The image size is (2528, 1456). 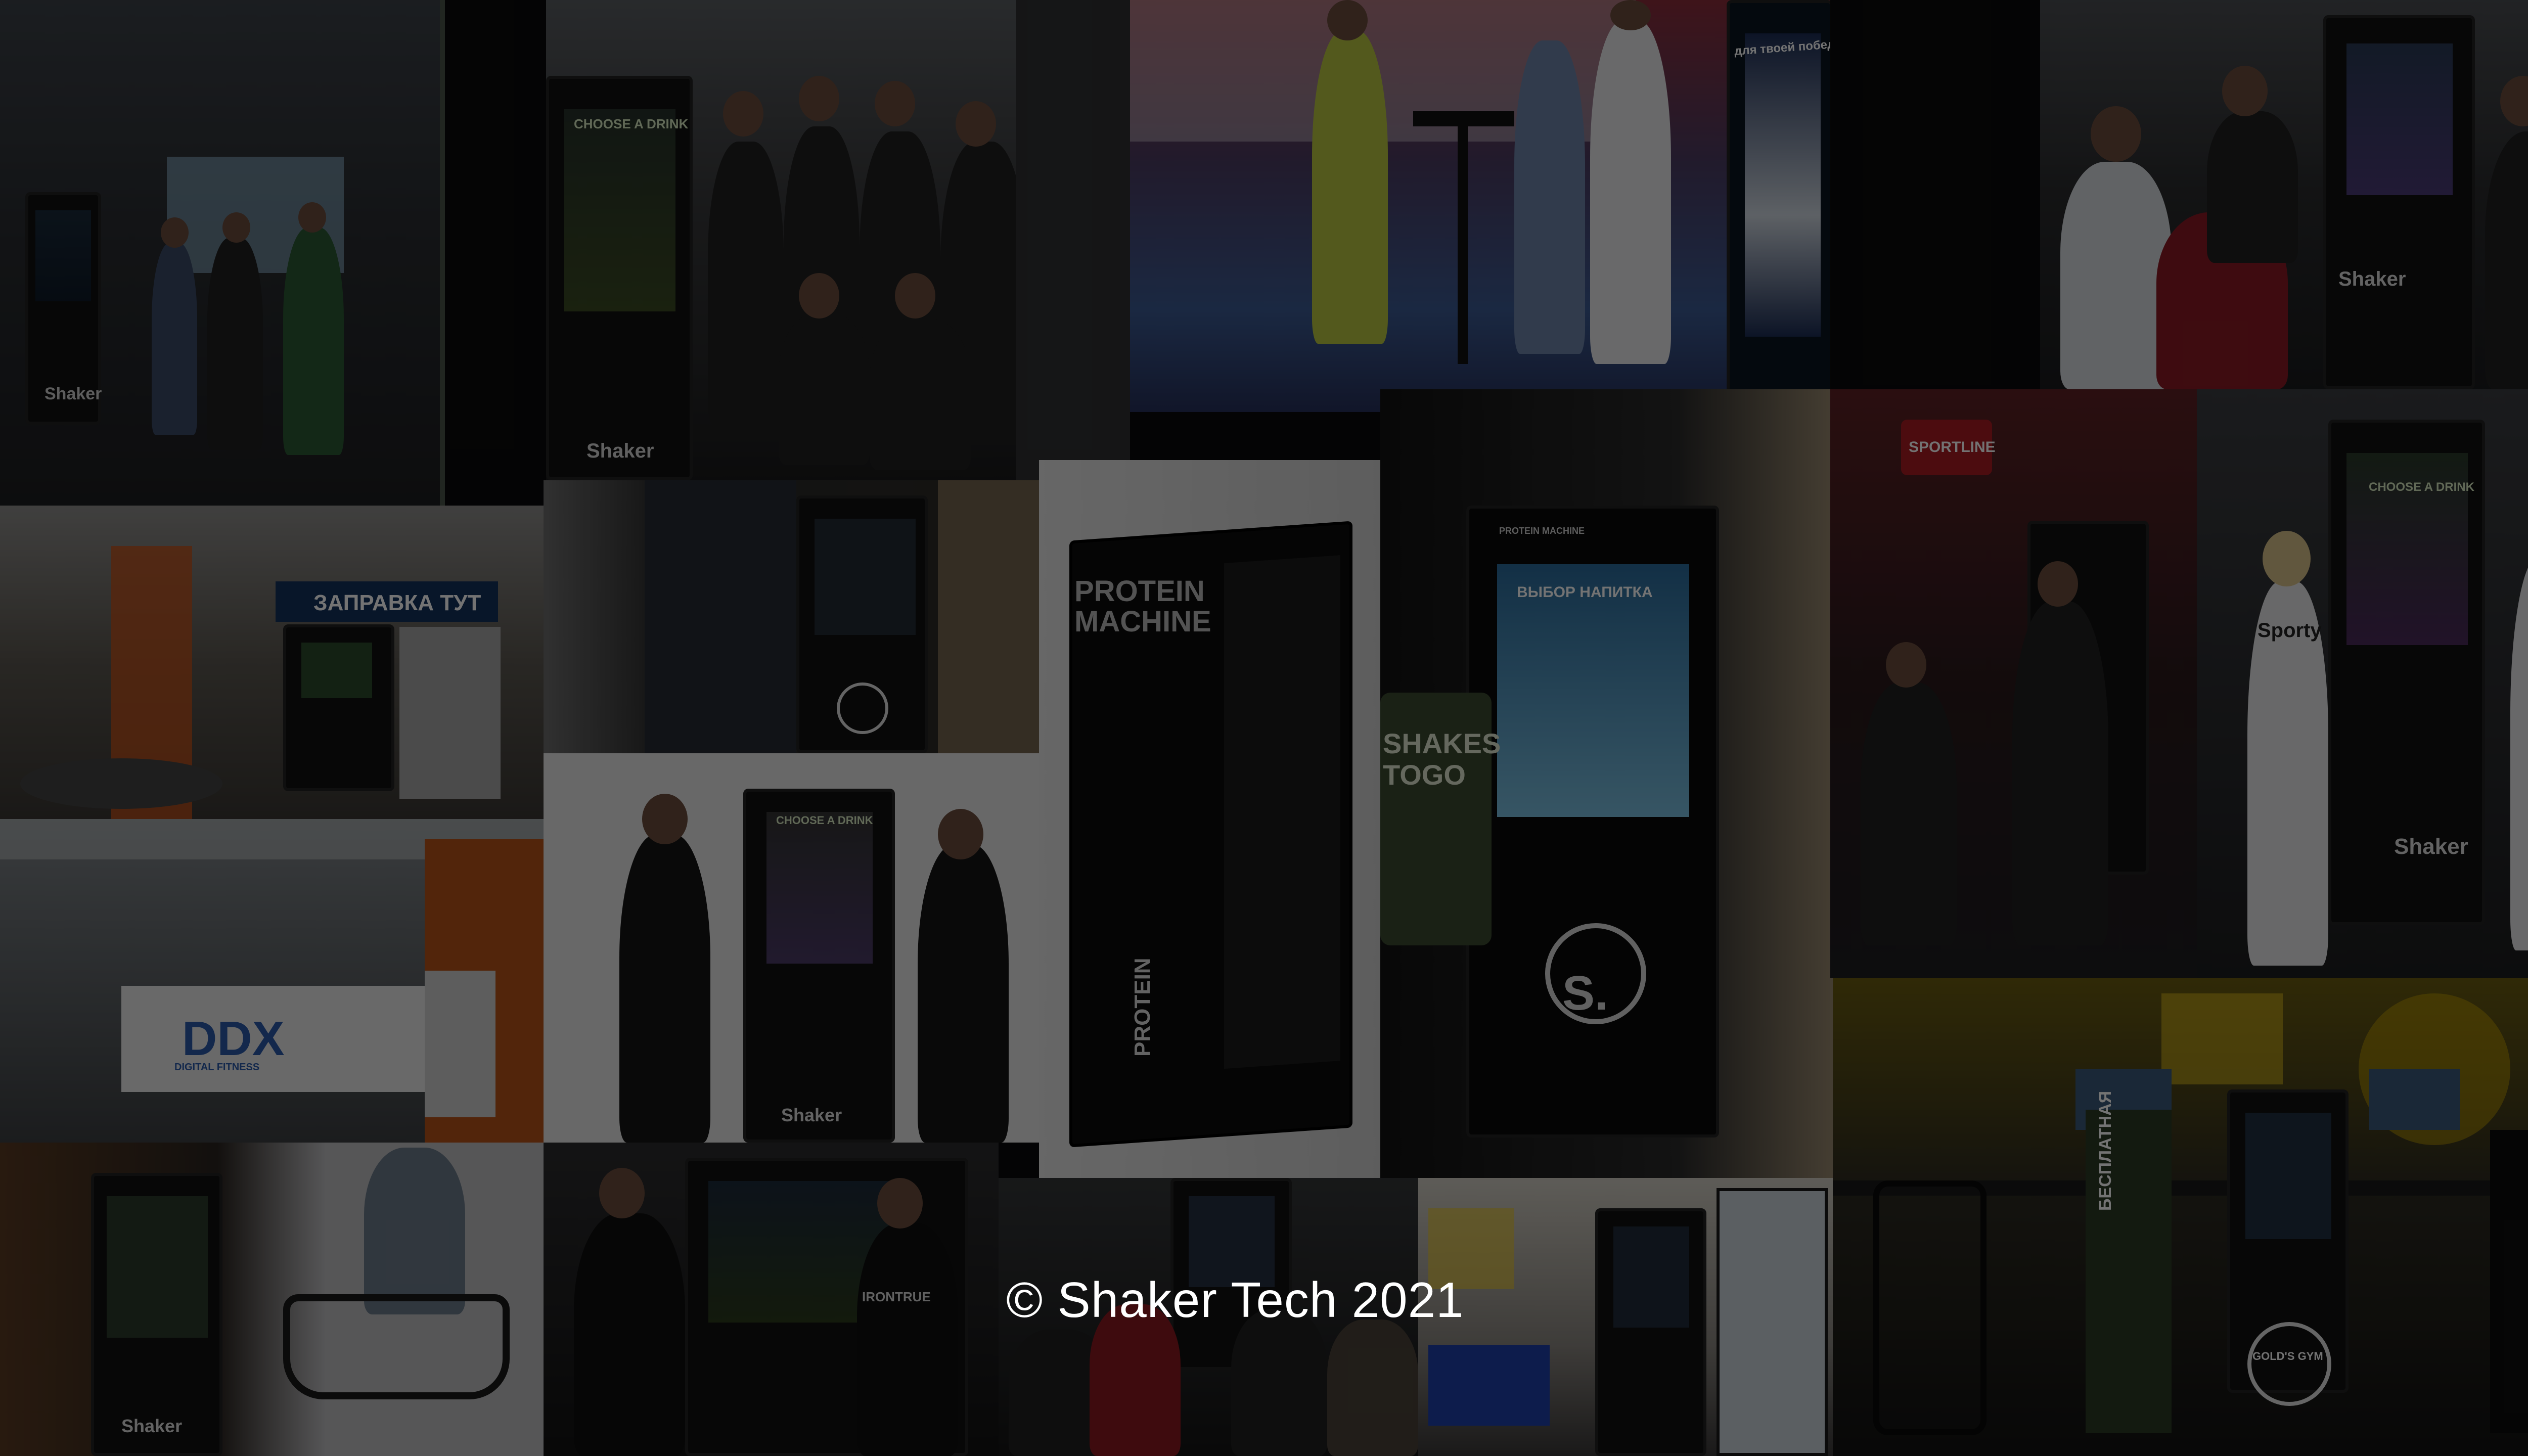 I want to click on sporty-shirt-text: Sporty, so click(x=2290, y=630).